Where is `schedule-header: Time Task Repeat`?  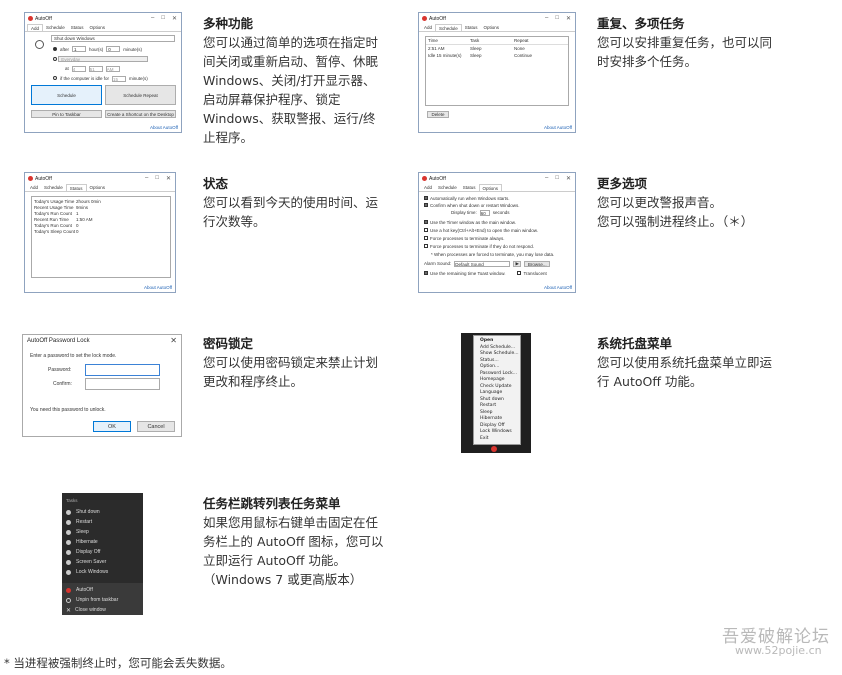
schedule-header: Time Task Repeat is located at coordinates (497, 41).